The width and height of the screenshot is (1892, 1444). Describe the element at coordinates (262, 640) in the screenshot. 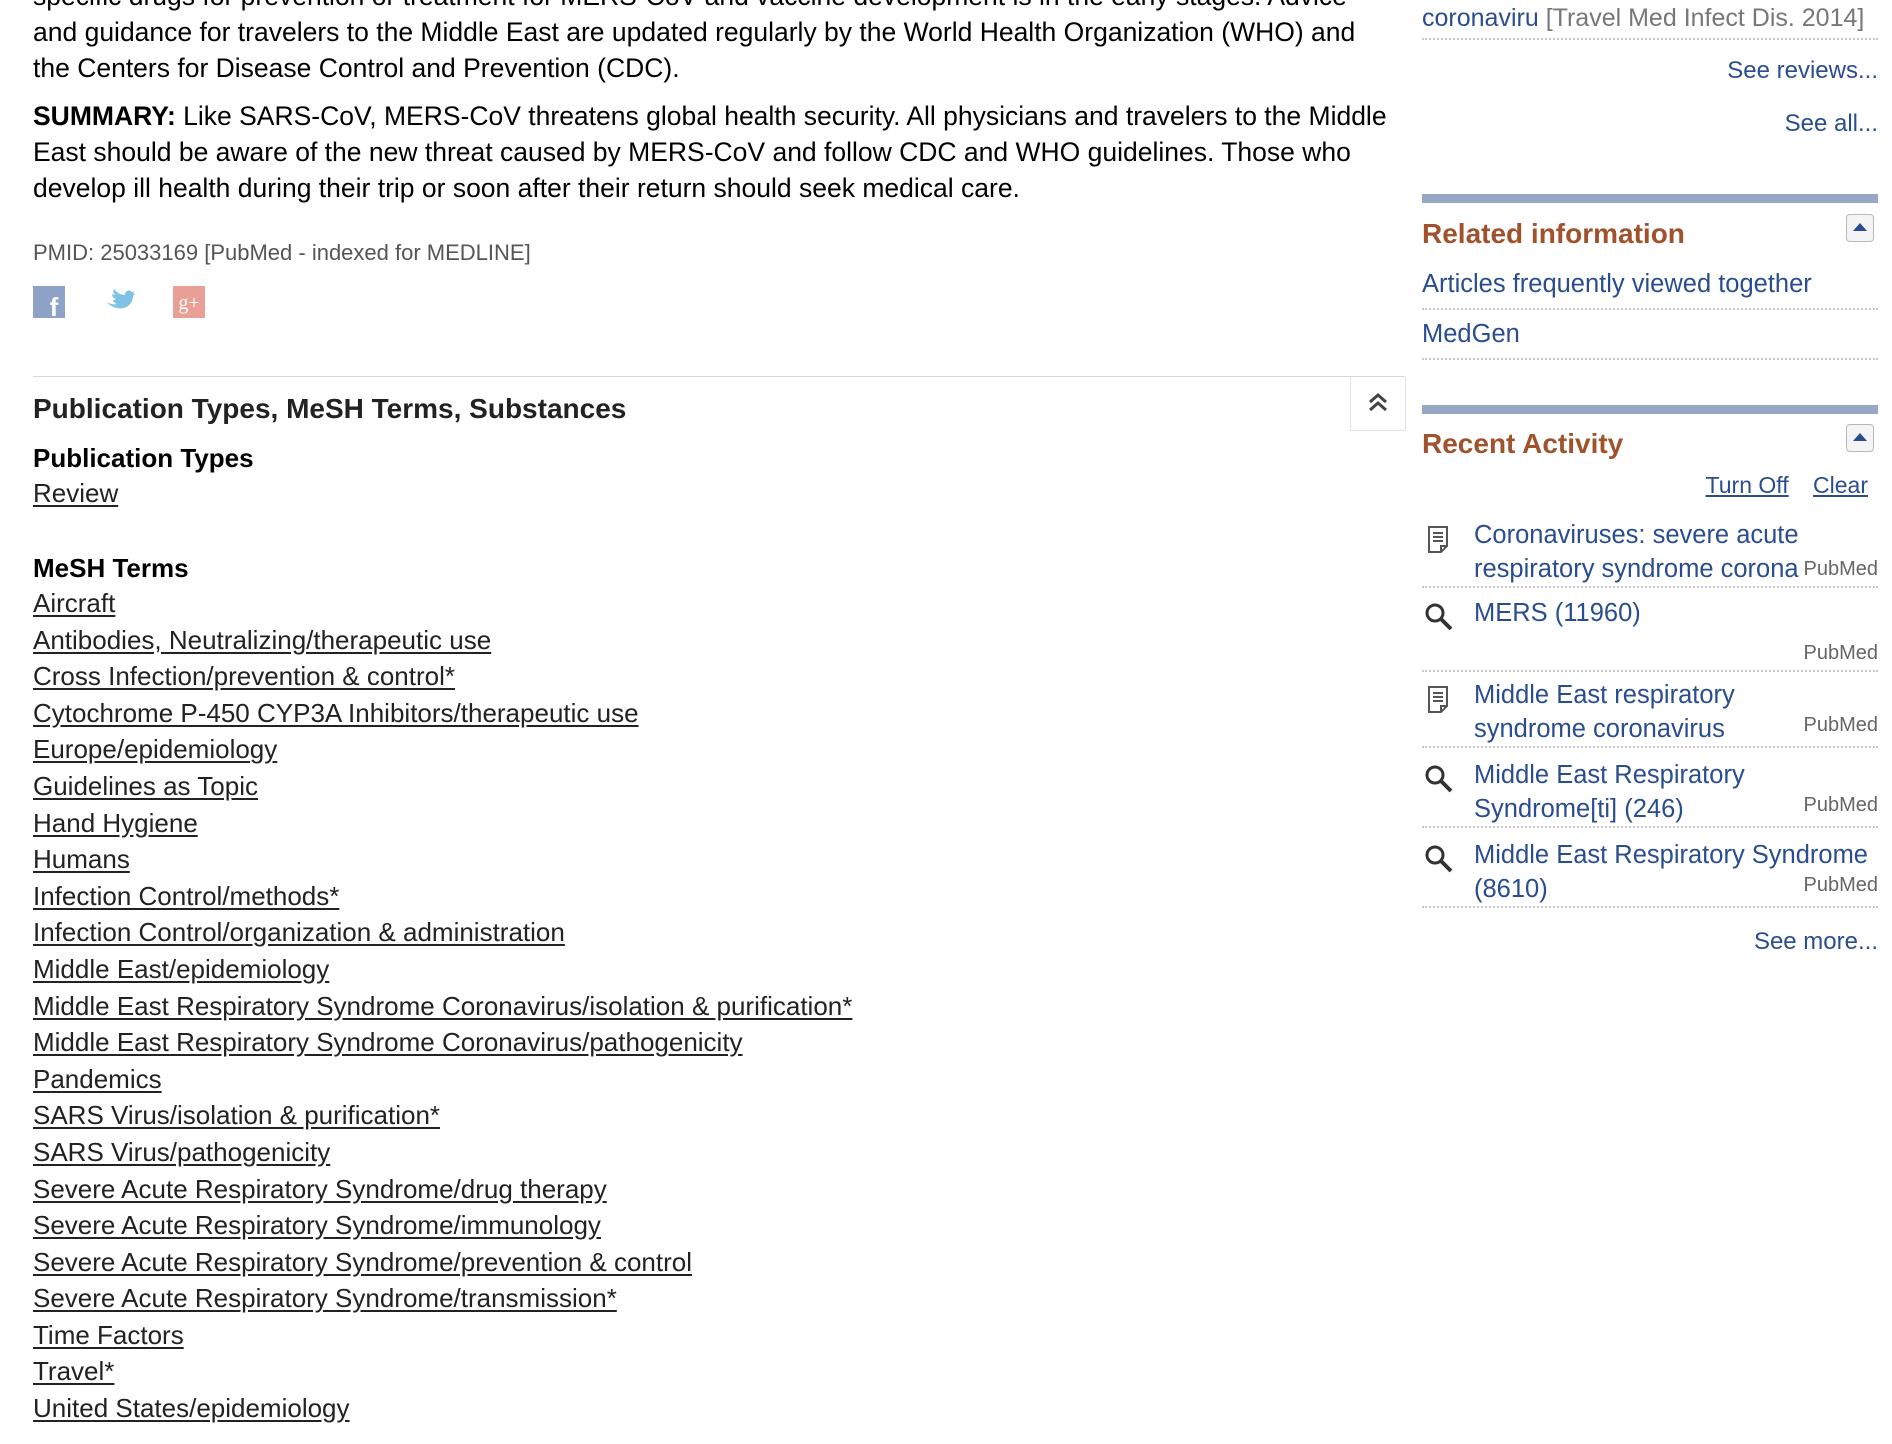

I see `mesh-term-link: Antibodies, Neutralizing/therapeutic use` at that location.